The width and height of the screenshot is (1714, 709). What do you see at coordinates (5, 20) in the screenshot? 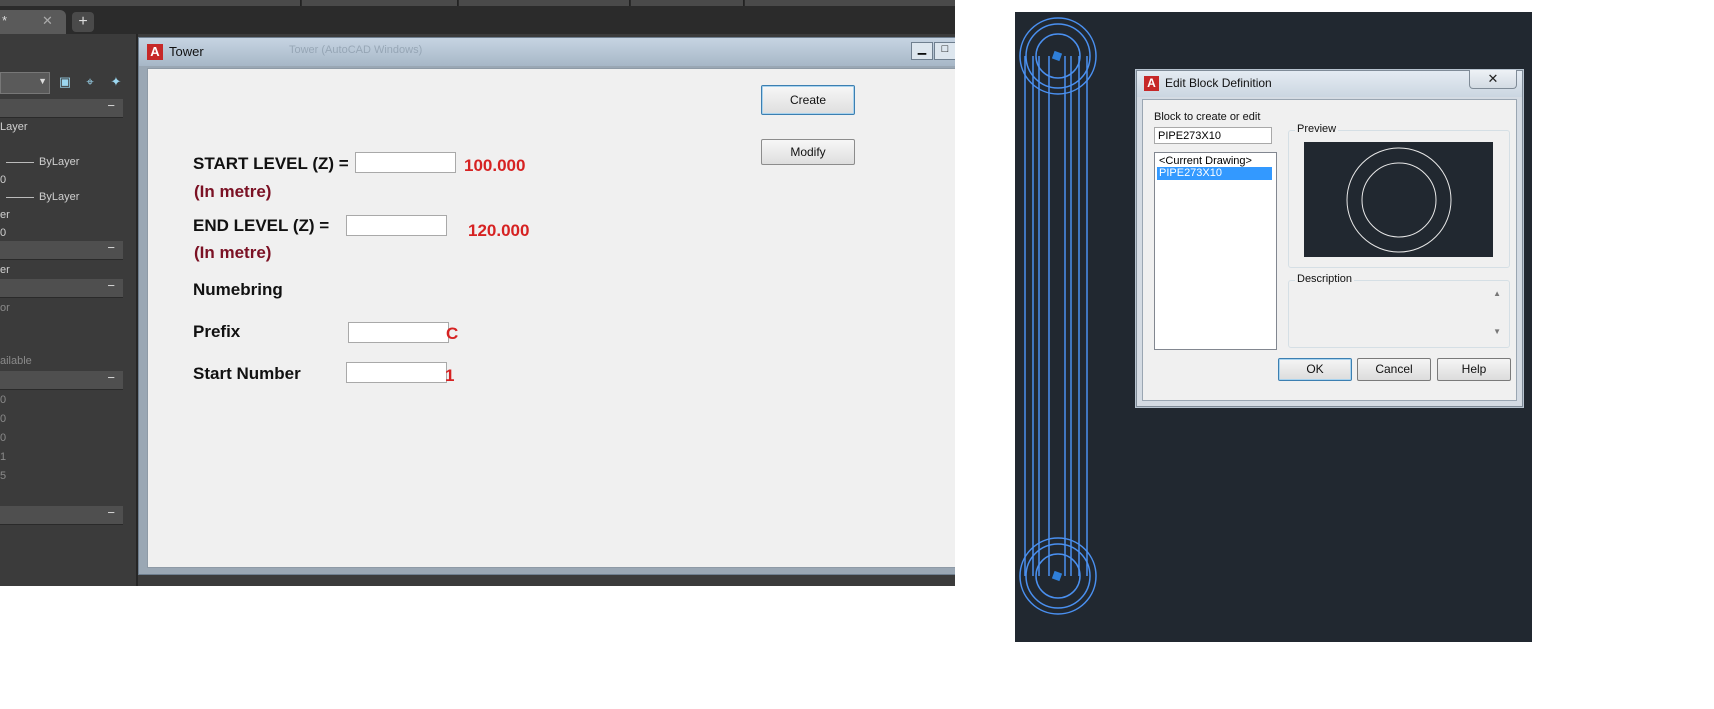
I see `document-modified-marker: *` at bounding box center [5, 20].